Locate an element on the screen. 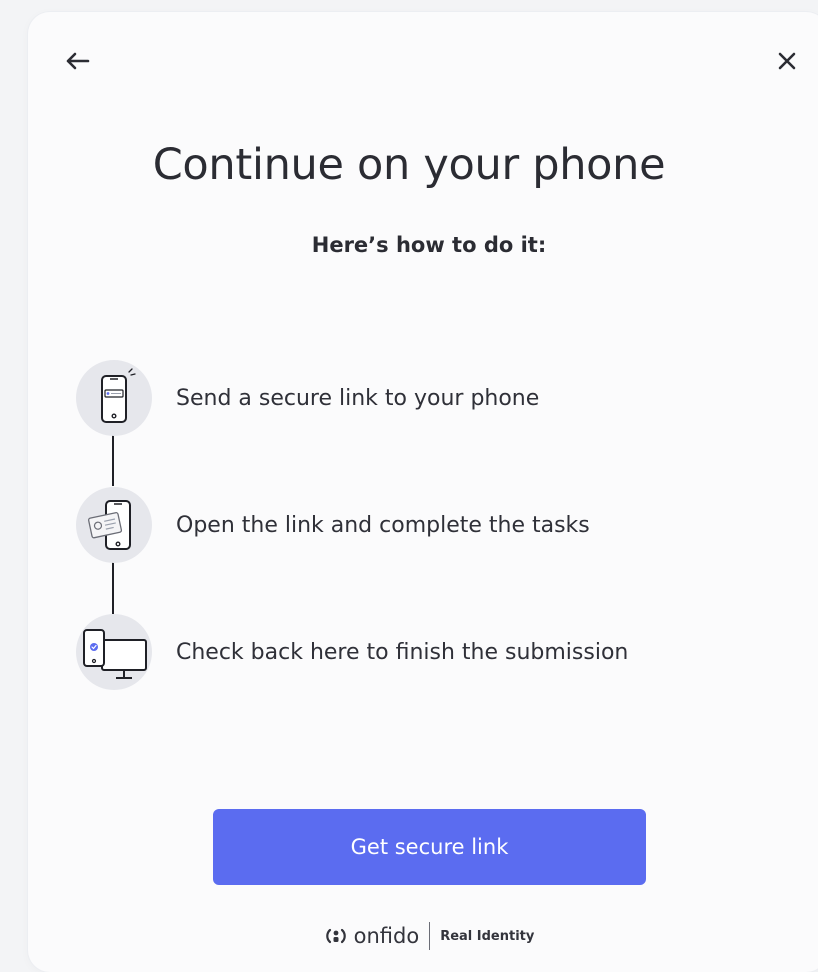 This screenshot has width=818, height=972. back-button is located at coordinates (77, 61).